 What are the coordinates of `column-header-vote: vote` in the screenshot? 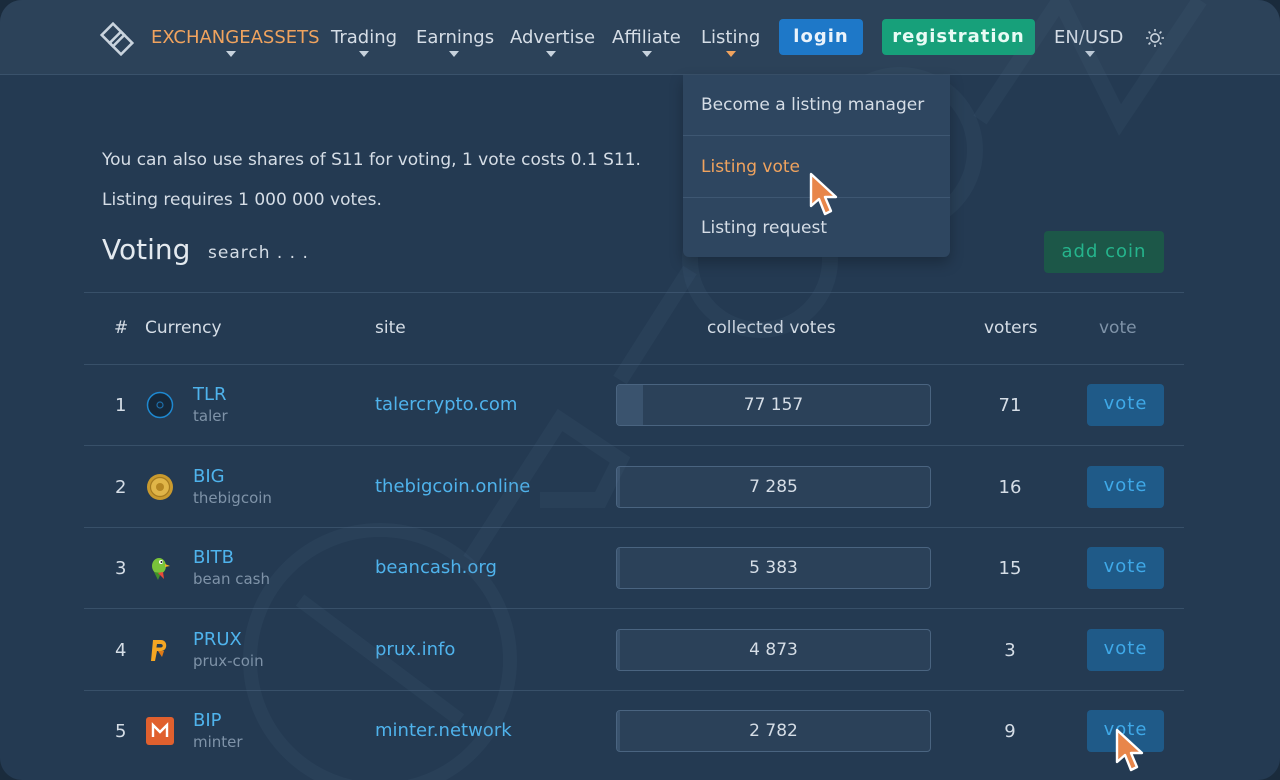 It's located at (1118, 328).